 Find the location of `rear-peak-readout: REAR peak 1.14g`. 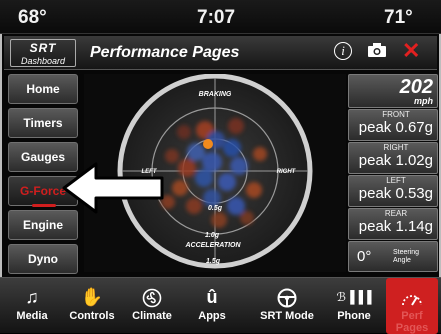

rear-peak-readout: REAR peak 1.14g is located at coordinates (393, 224).